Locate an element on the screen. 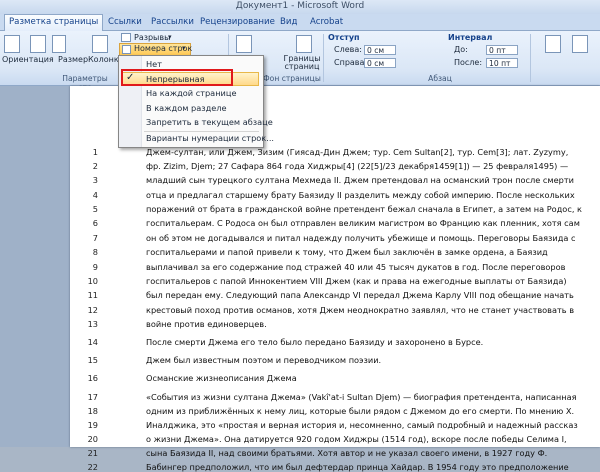 Image resolution: width=600 pixels, height=472 pixels. size-icon is located at coordinates (38, 44).